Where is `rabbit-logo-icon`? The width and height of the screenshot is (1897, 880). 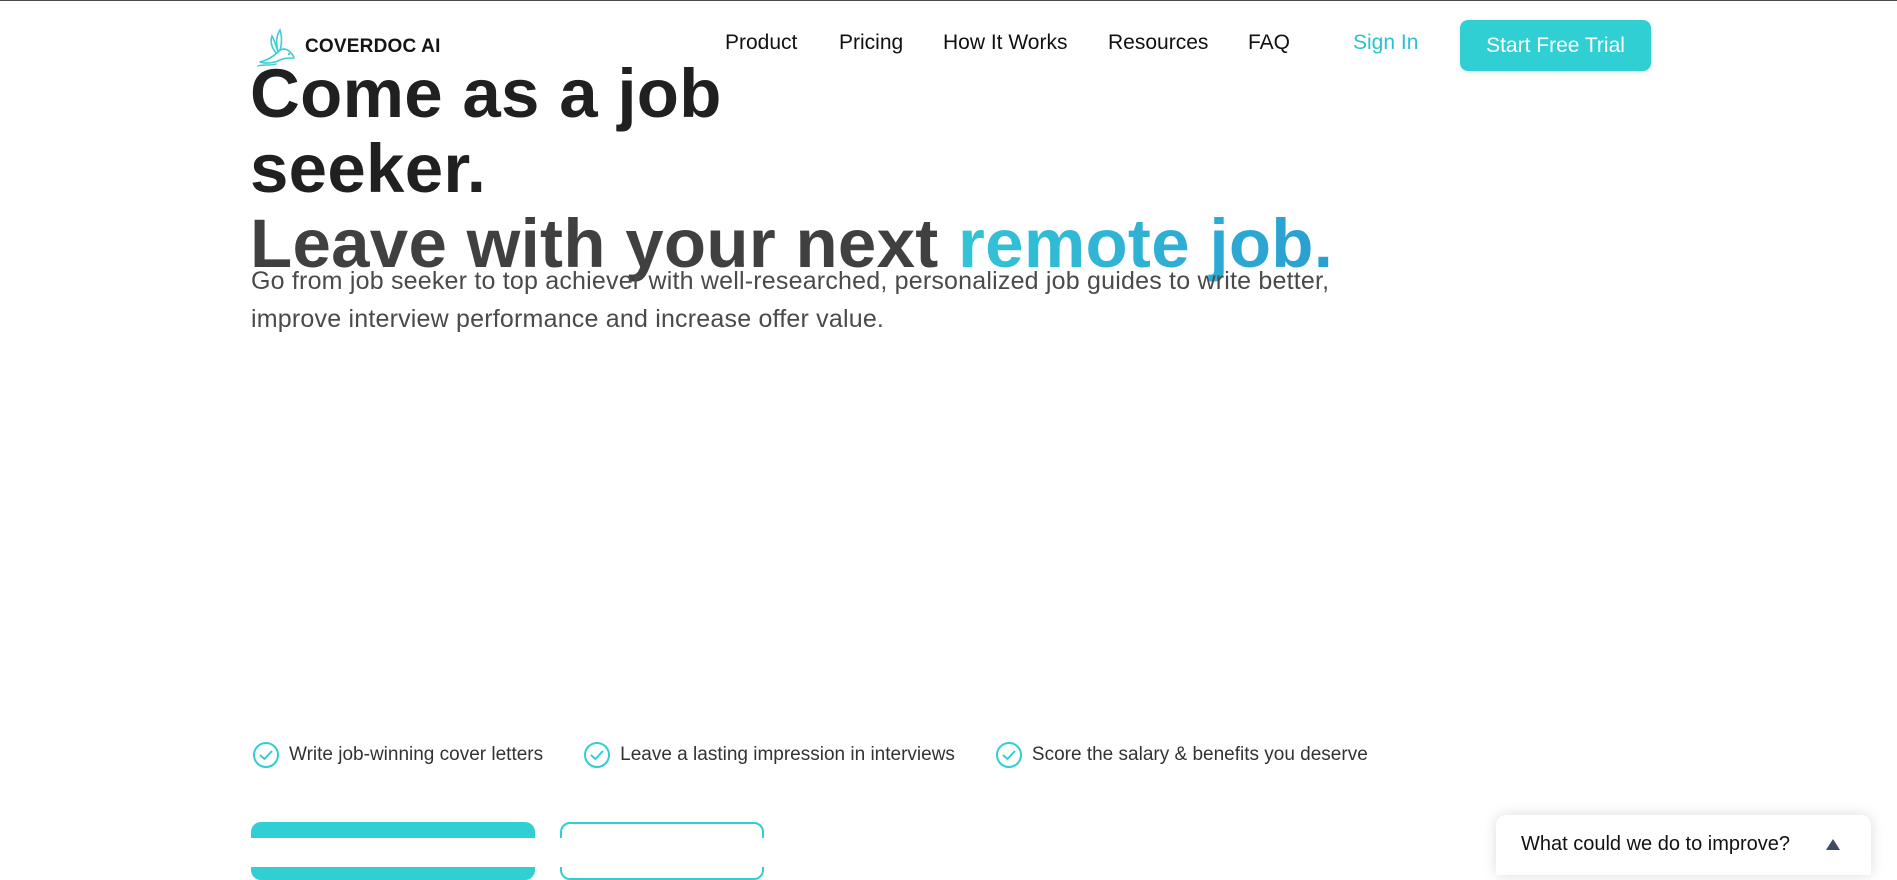 rabbit-logo-icon is located at coordinates (276, 47).